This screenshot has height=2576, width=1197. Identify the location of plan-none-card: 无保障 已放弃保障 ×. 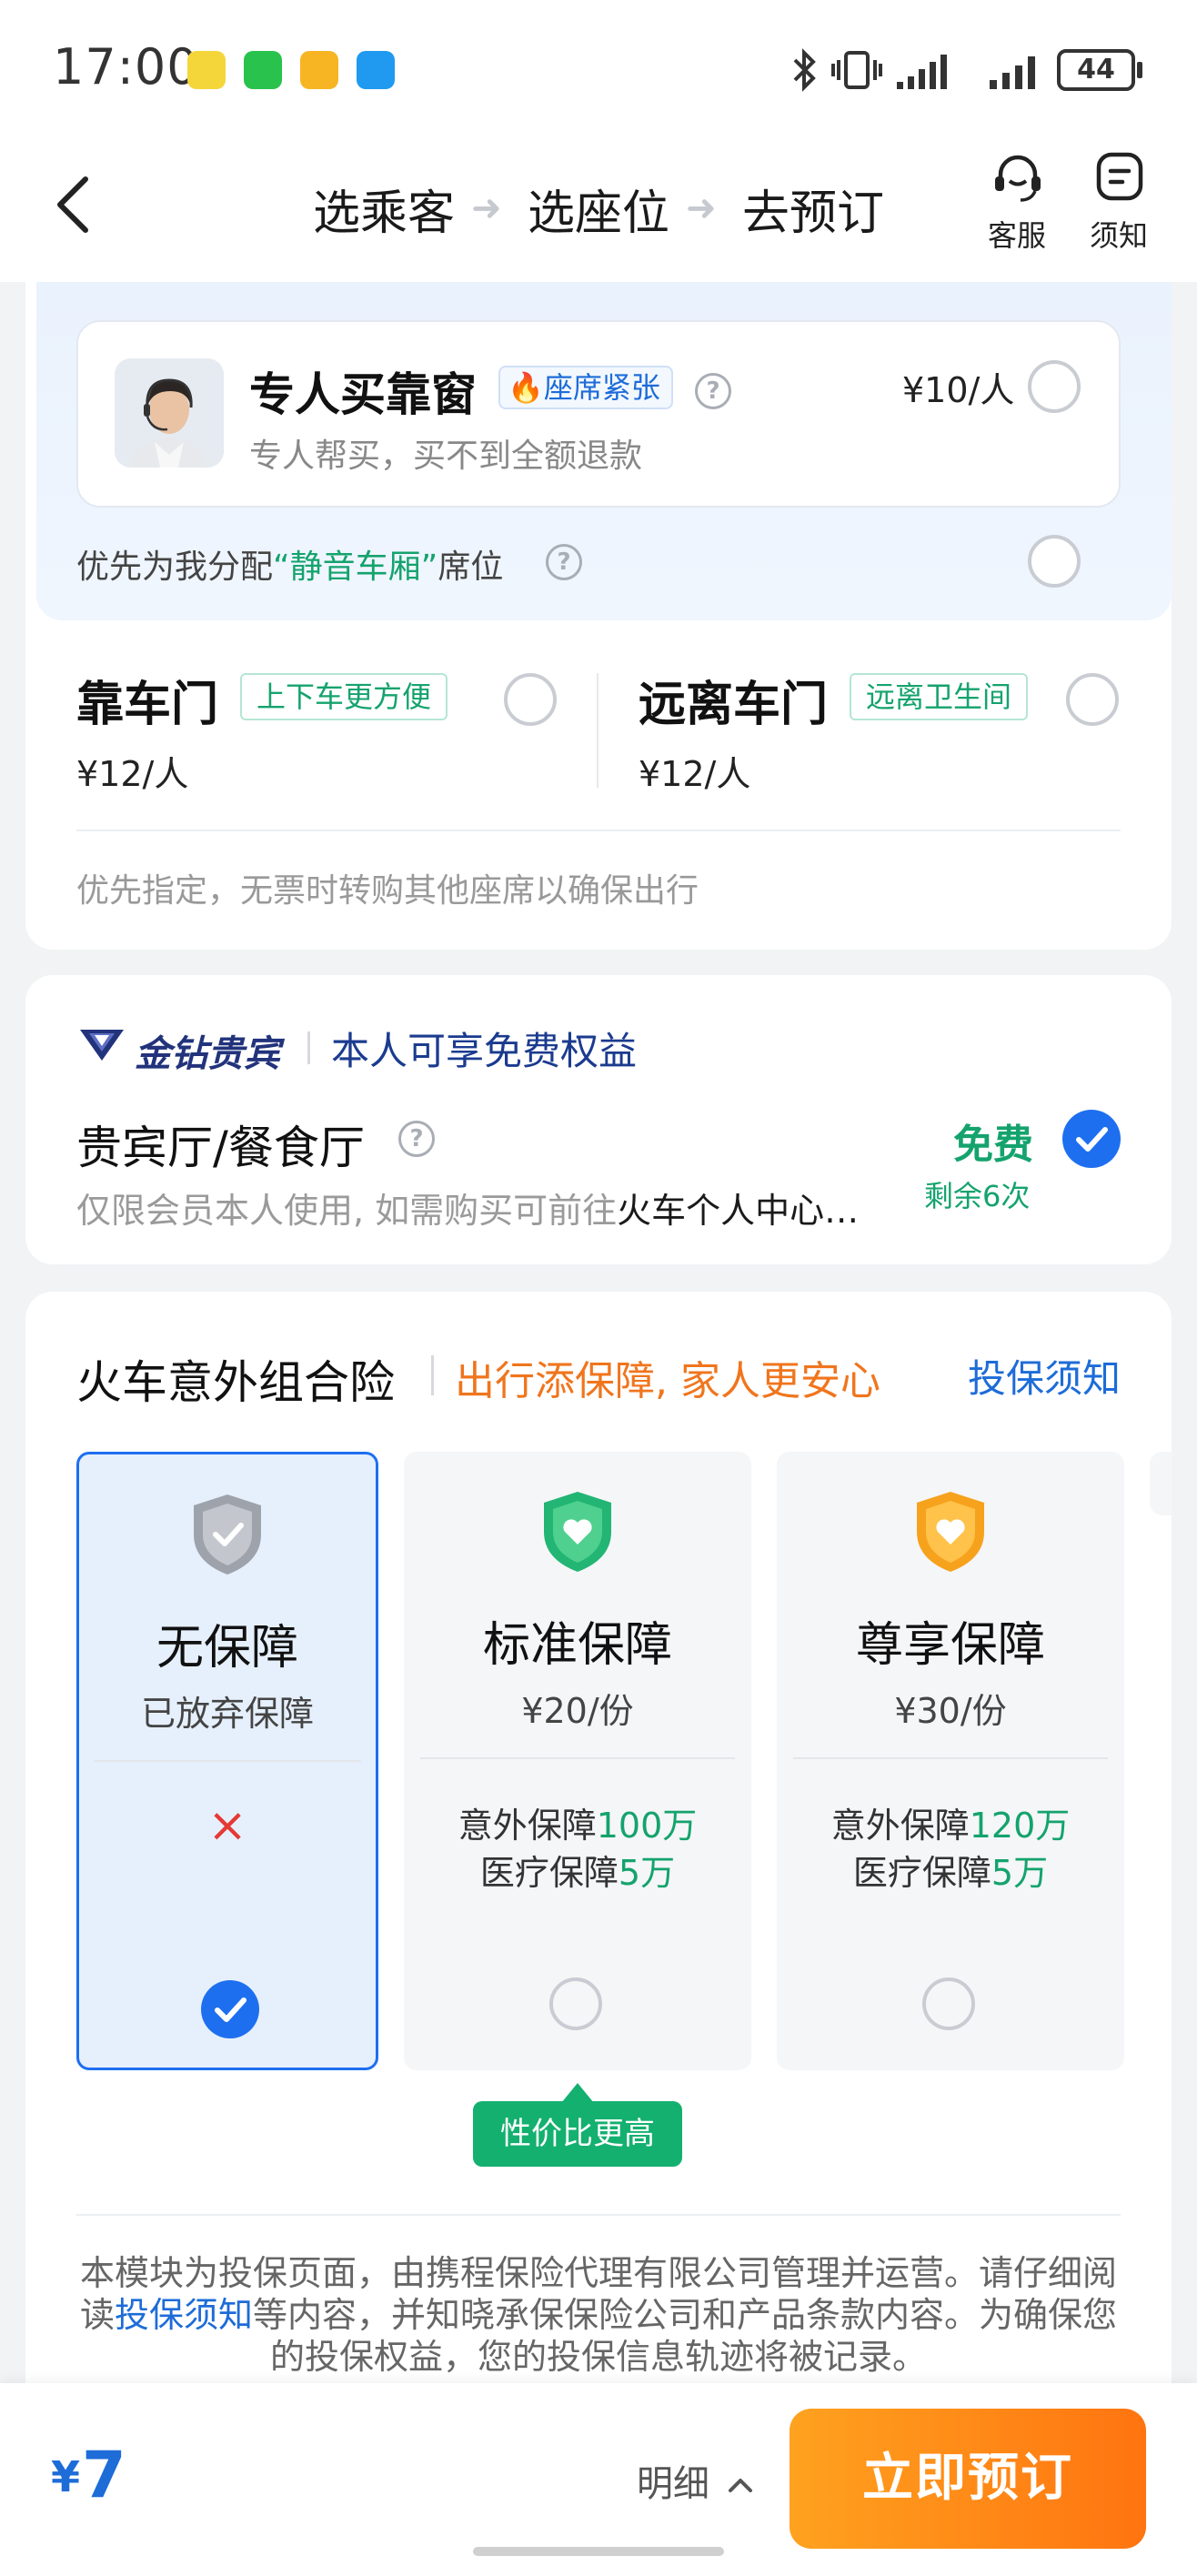
(227, 1761).